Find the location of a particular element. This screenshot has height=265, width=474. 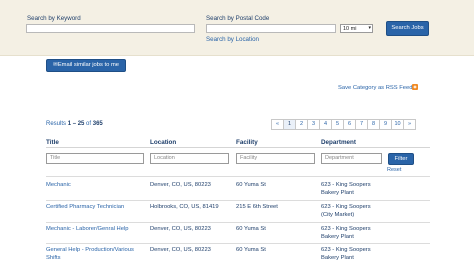

results-summary: Results 1 – 25 of 365 is located at coordinates (74, 124).